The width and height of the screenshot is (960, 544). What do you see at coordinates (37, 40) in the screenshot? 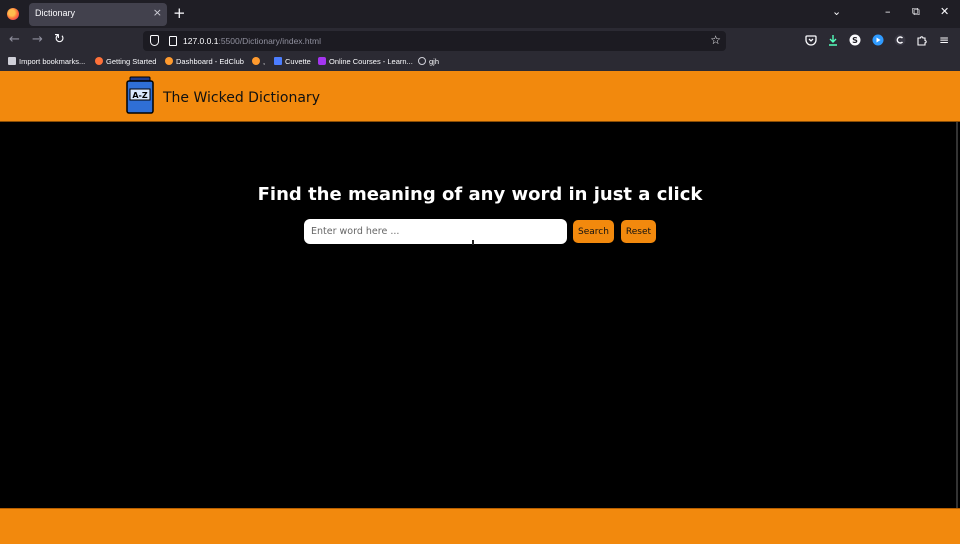
I see `forward-button: →` at bounding box center [37, 40].